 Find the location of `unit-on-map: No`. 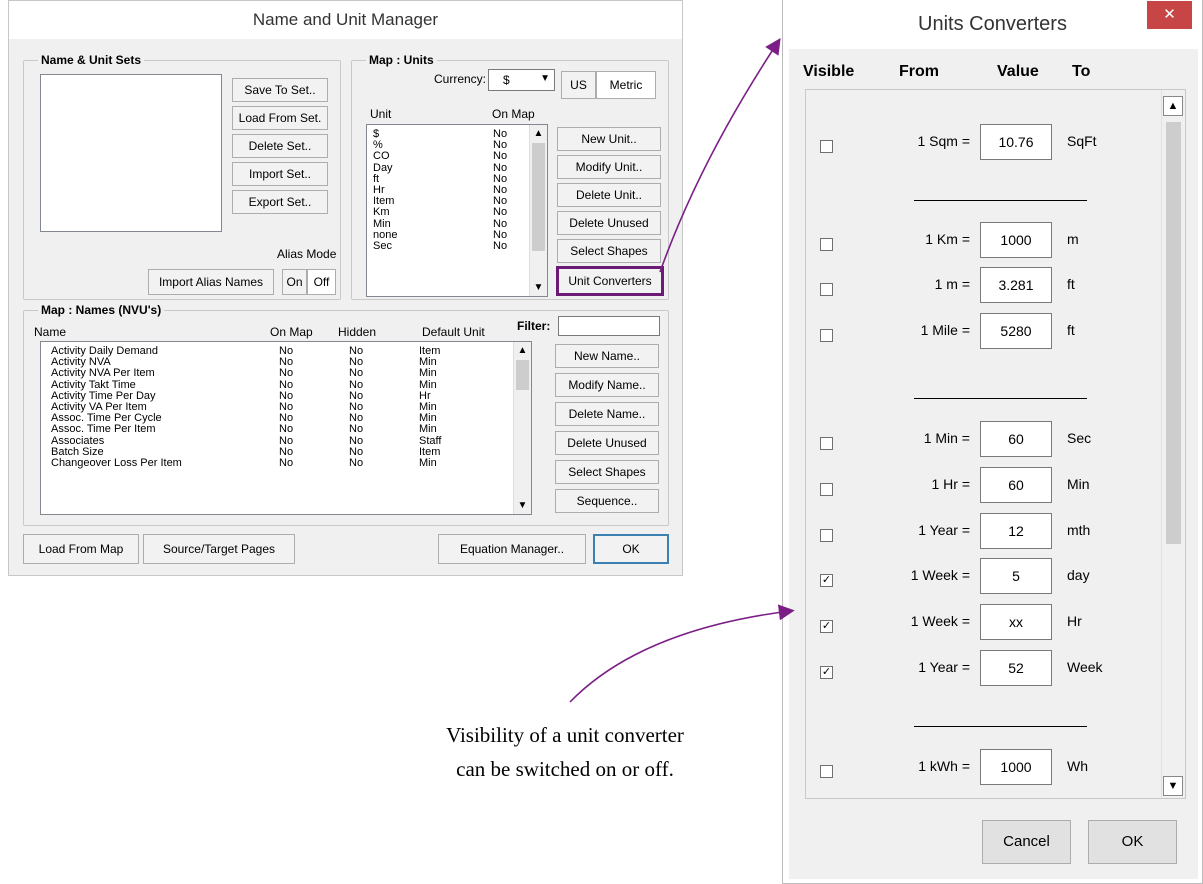

unit-on-map: No is located at coordinates (500, 156).